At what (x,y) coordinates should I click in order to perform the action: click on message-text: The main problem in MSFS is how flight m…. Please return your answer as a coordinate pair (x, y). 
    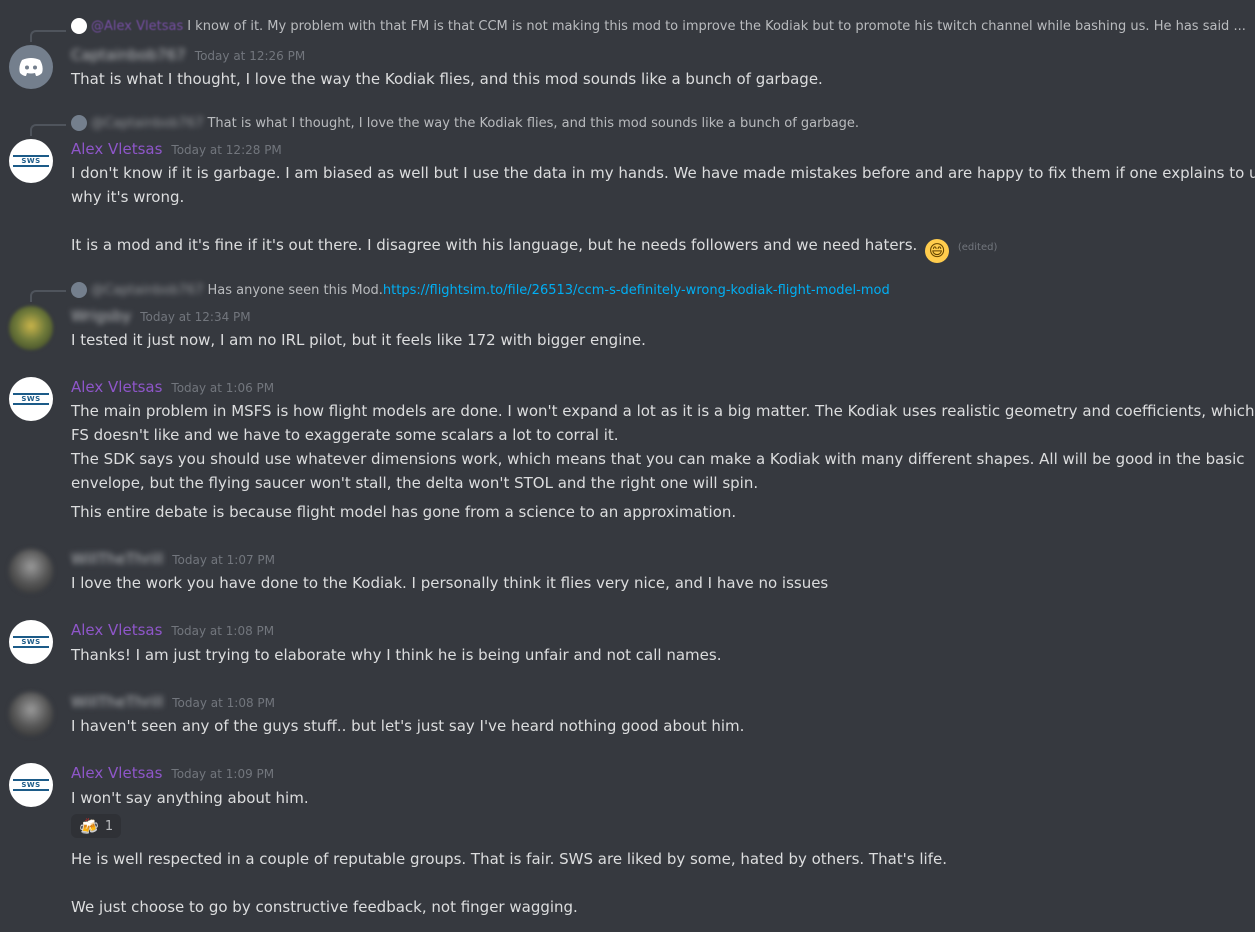
    Looking at the image, I should click on (663, 411).